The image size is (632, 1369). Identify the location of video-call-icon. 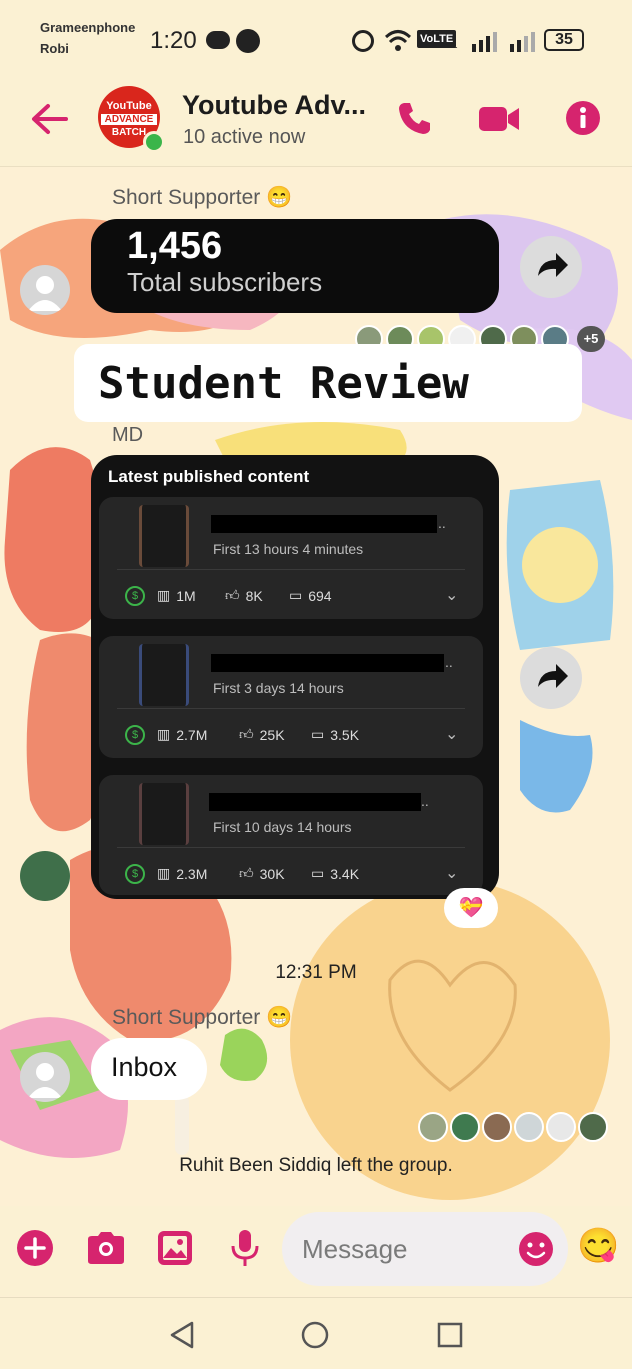
(499, 119).